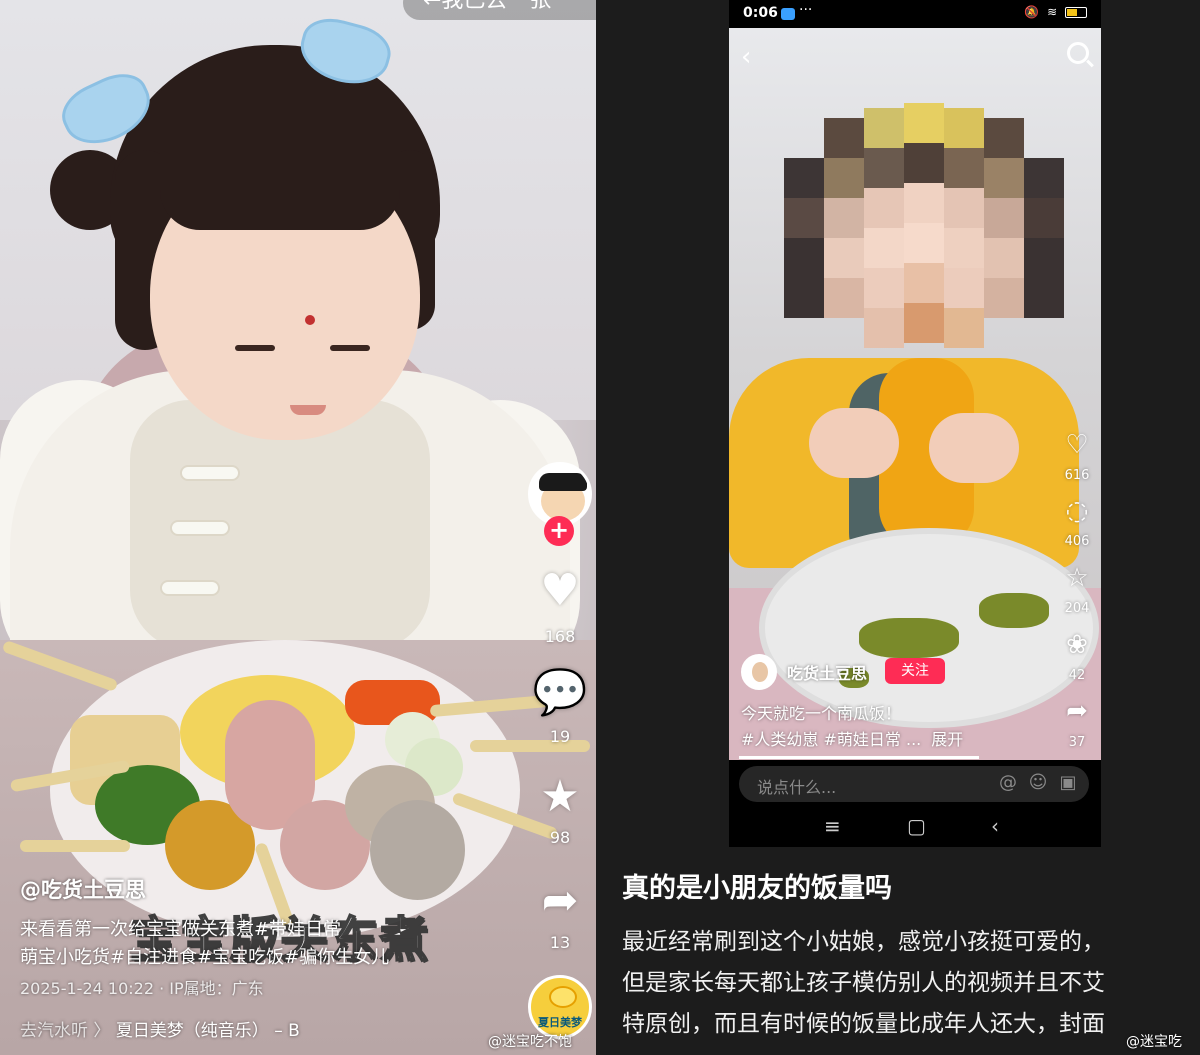  What do you see at coordinates (560, 1007) in the screenshot?
I see `music-disc: 夏日美梦` at bounding box center [560, 1007].